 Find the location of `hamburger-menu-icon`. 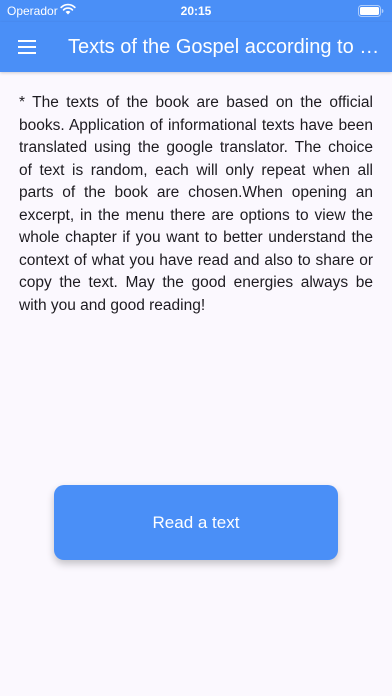

hamburger-menu-icon is located at coordinates (27, 47).